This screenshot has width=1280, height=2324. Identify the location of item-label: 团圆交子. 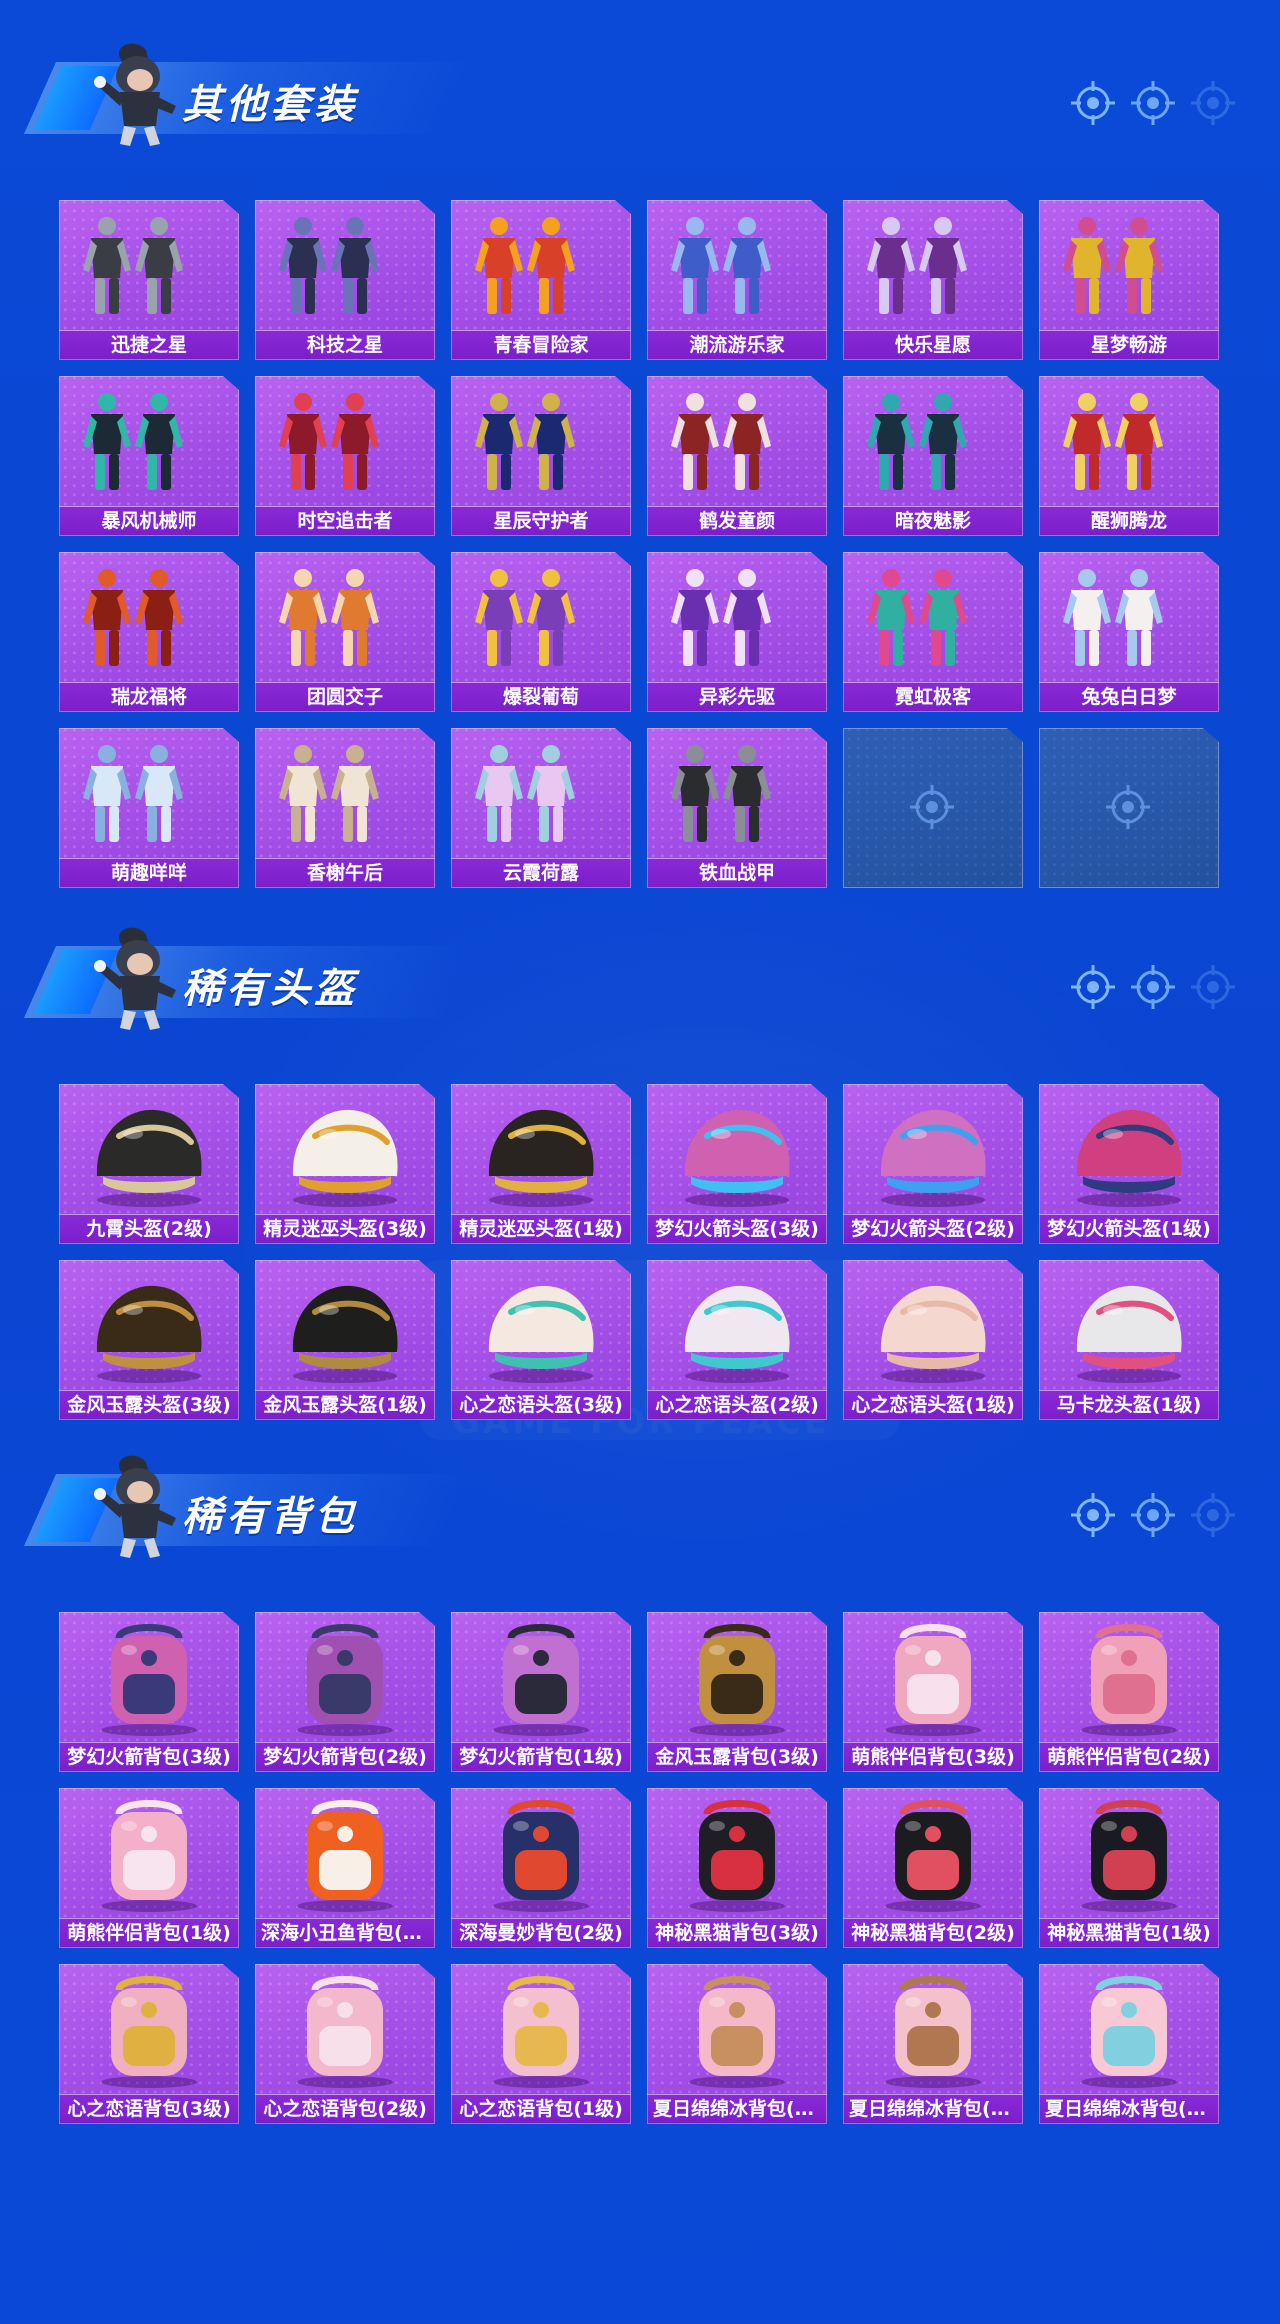
(345, 697).